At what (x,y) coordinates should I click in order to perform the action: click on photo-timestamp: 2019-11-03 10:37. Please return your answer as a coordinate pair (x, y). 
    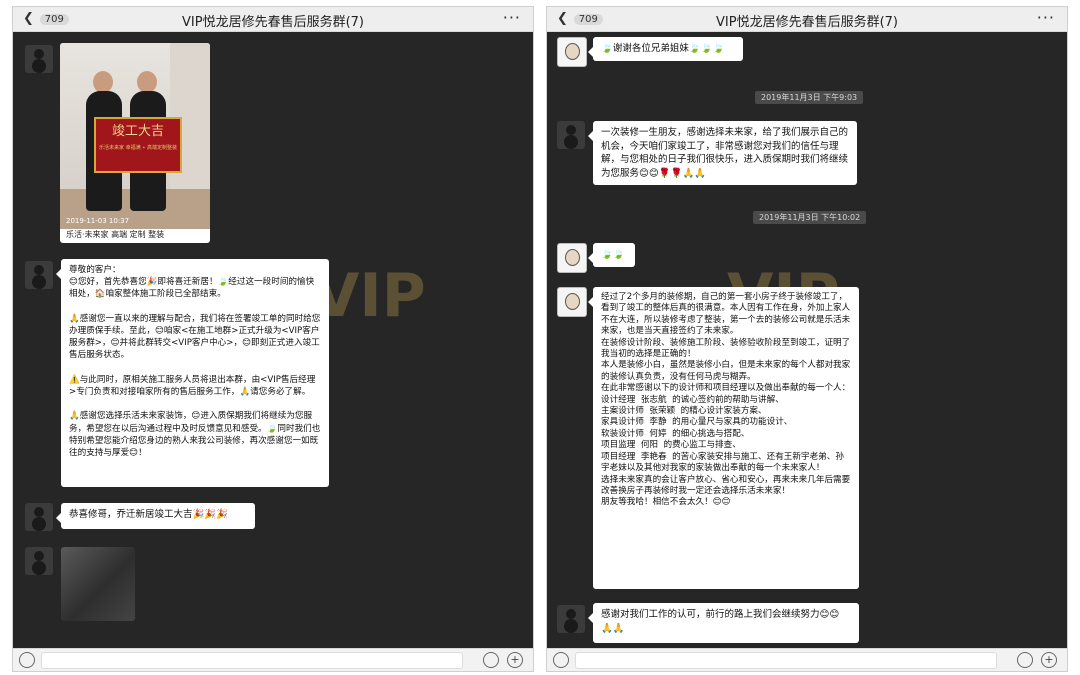
    Looking at the image, I should click on (98, 221).